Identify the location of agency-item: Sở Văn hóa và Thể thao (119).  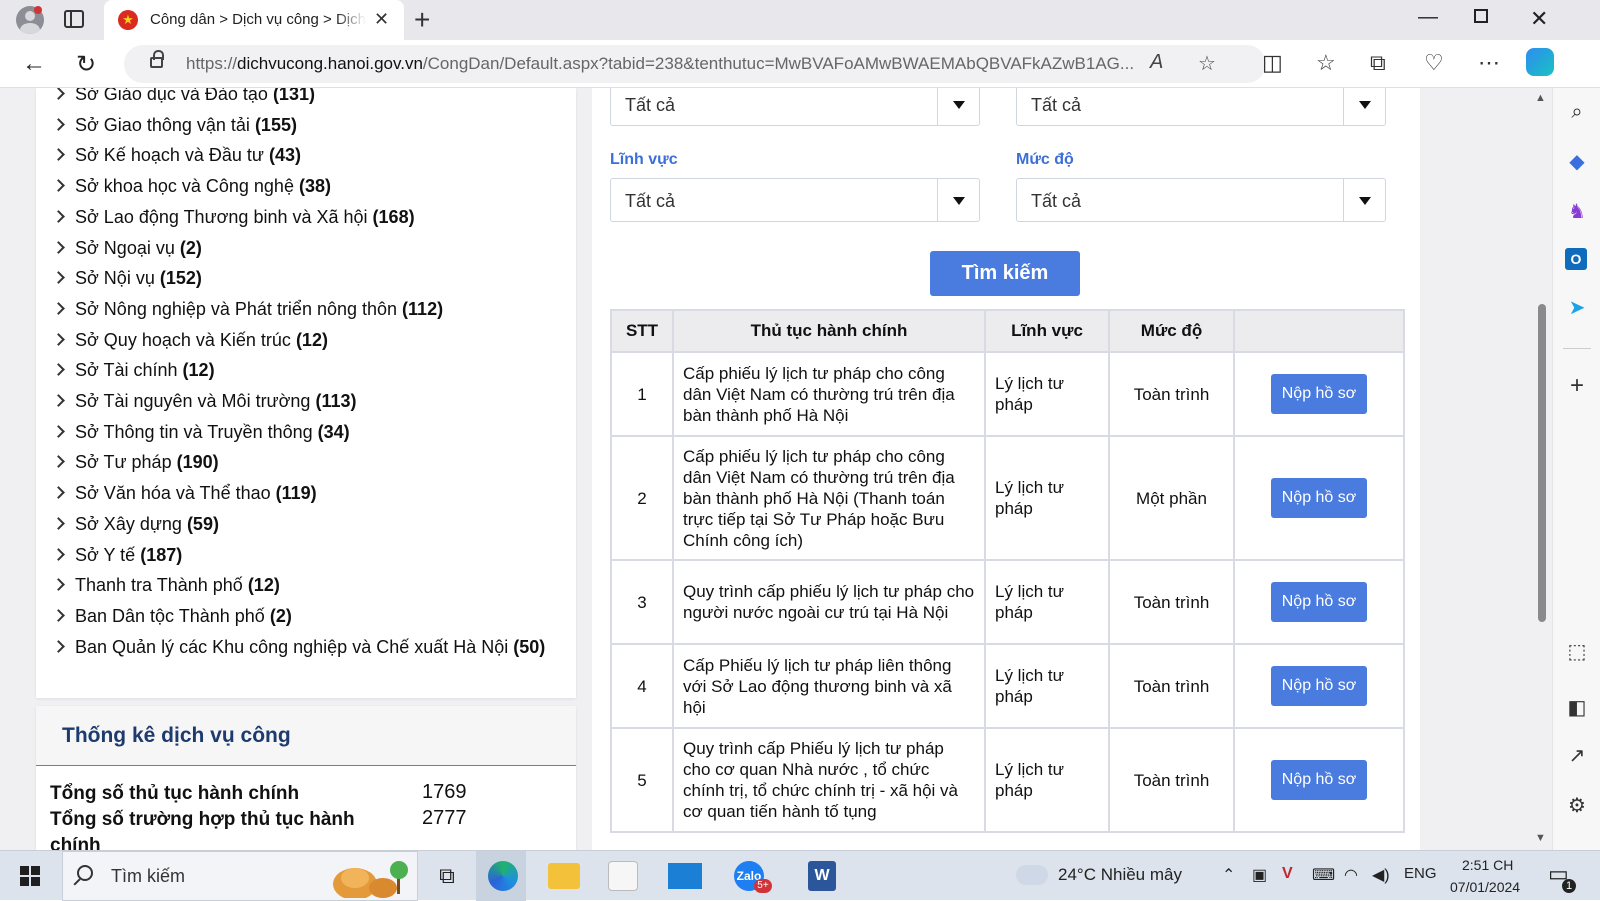
(184, 495).